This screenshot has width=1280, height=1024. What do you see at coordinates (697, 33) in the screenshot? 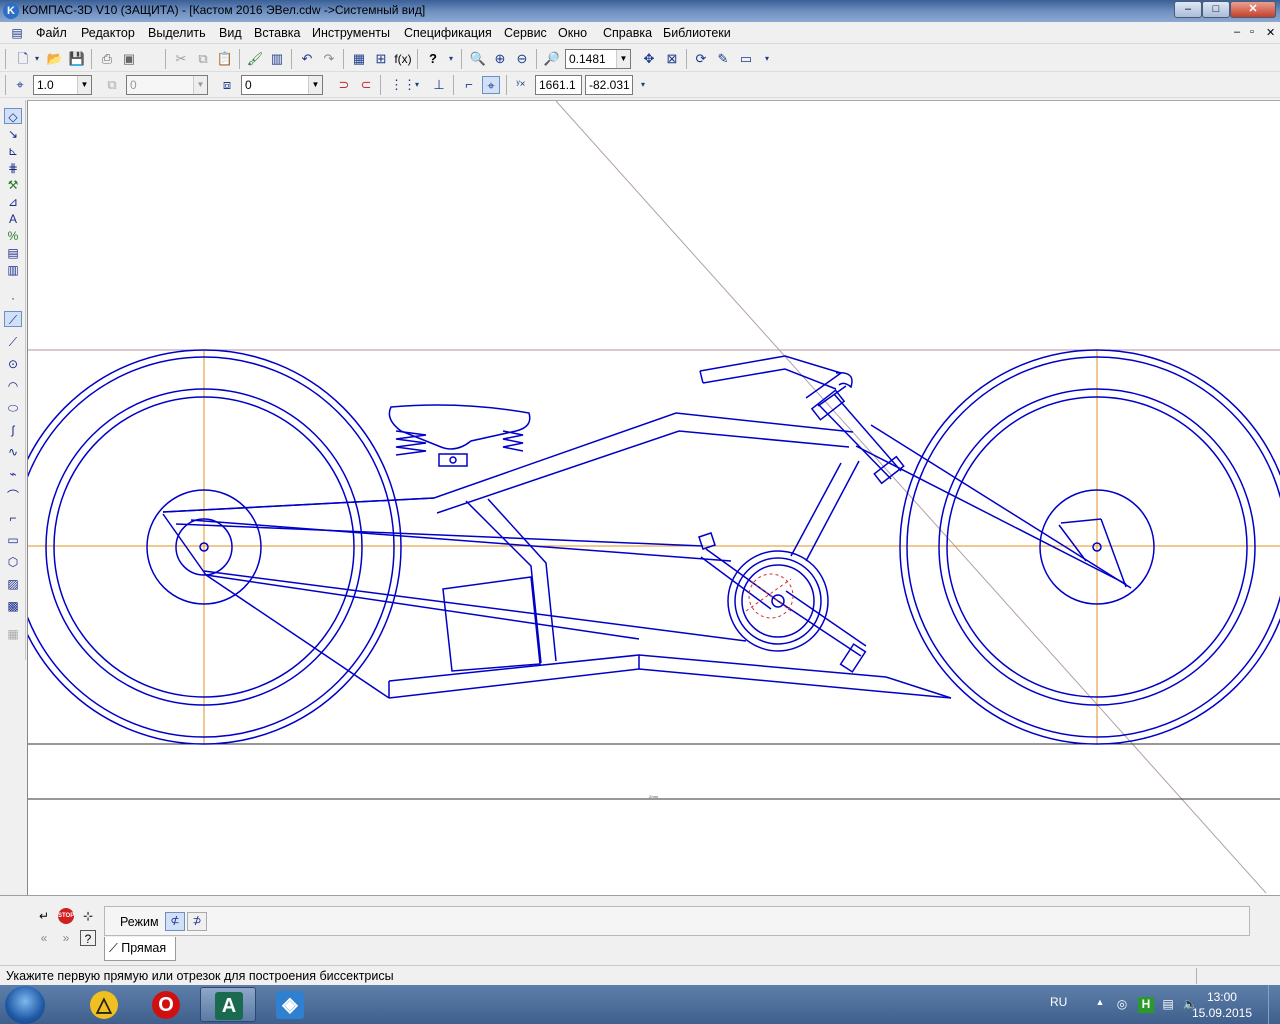
I see `menu-libraries: Библиотеки` at bounding box center [697, 33].